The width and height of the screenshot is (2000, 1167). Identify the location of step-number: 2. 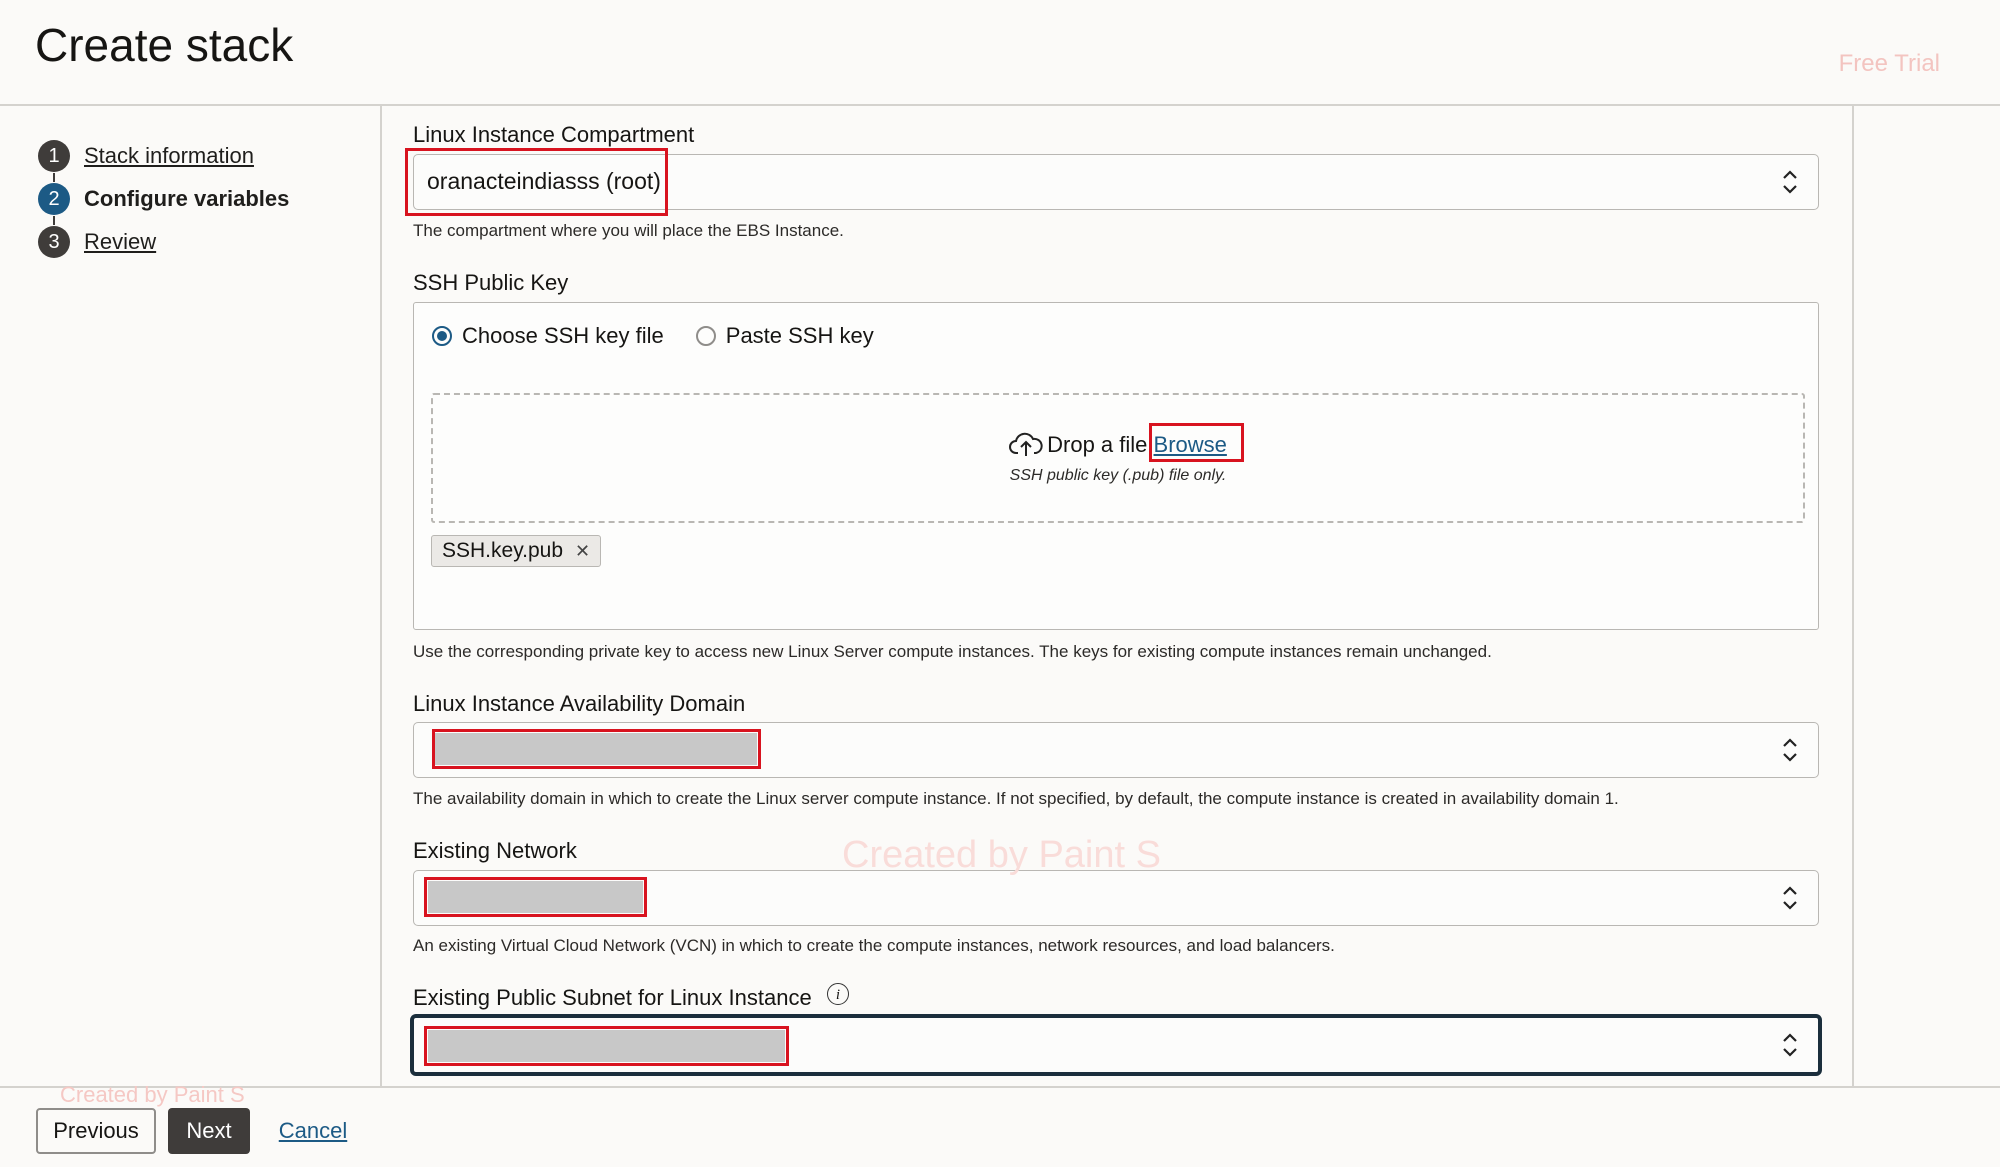
(54, 199).